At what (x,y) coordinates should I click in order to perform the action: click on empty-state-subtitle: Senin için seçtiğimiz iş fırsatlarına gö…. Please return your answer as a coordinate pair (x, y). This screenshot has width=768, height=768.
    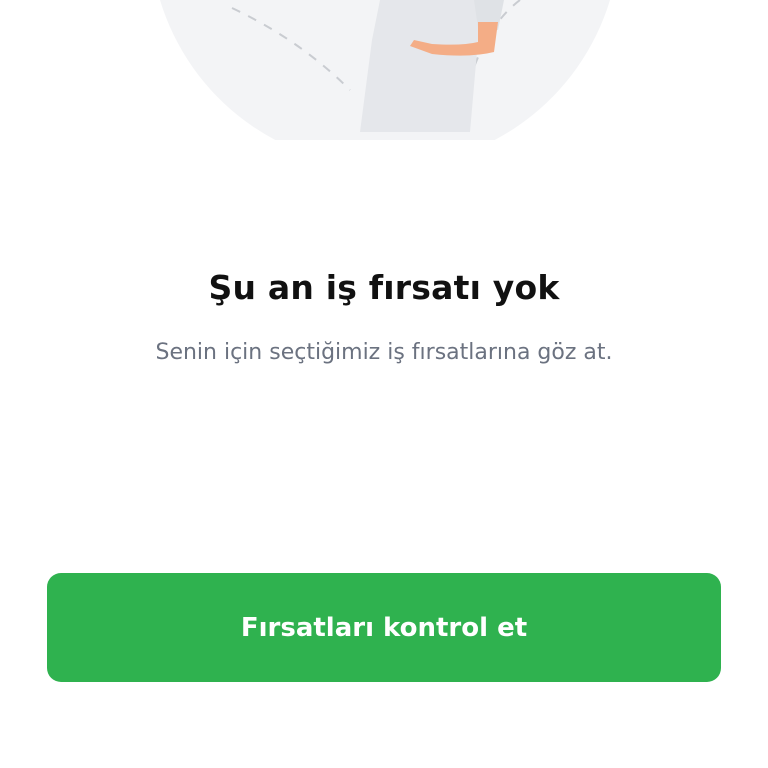
    Looking at the image, I should click on (384, 352).